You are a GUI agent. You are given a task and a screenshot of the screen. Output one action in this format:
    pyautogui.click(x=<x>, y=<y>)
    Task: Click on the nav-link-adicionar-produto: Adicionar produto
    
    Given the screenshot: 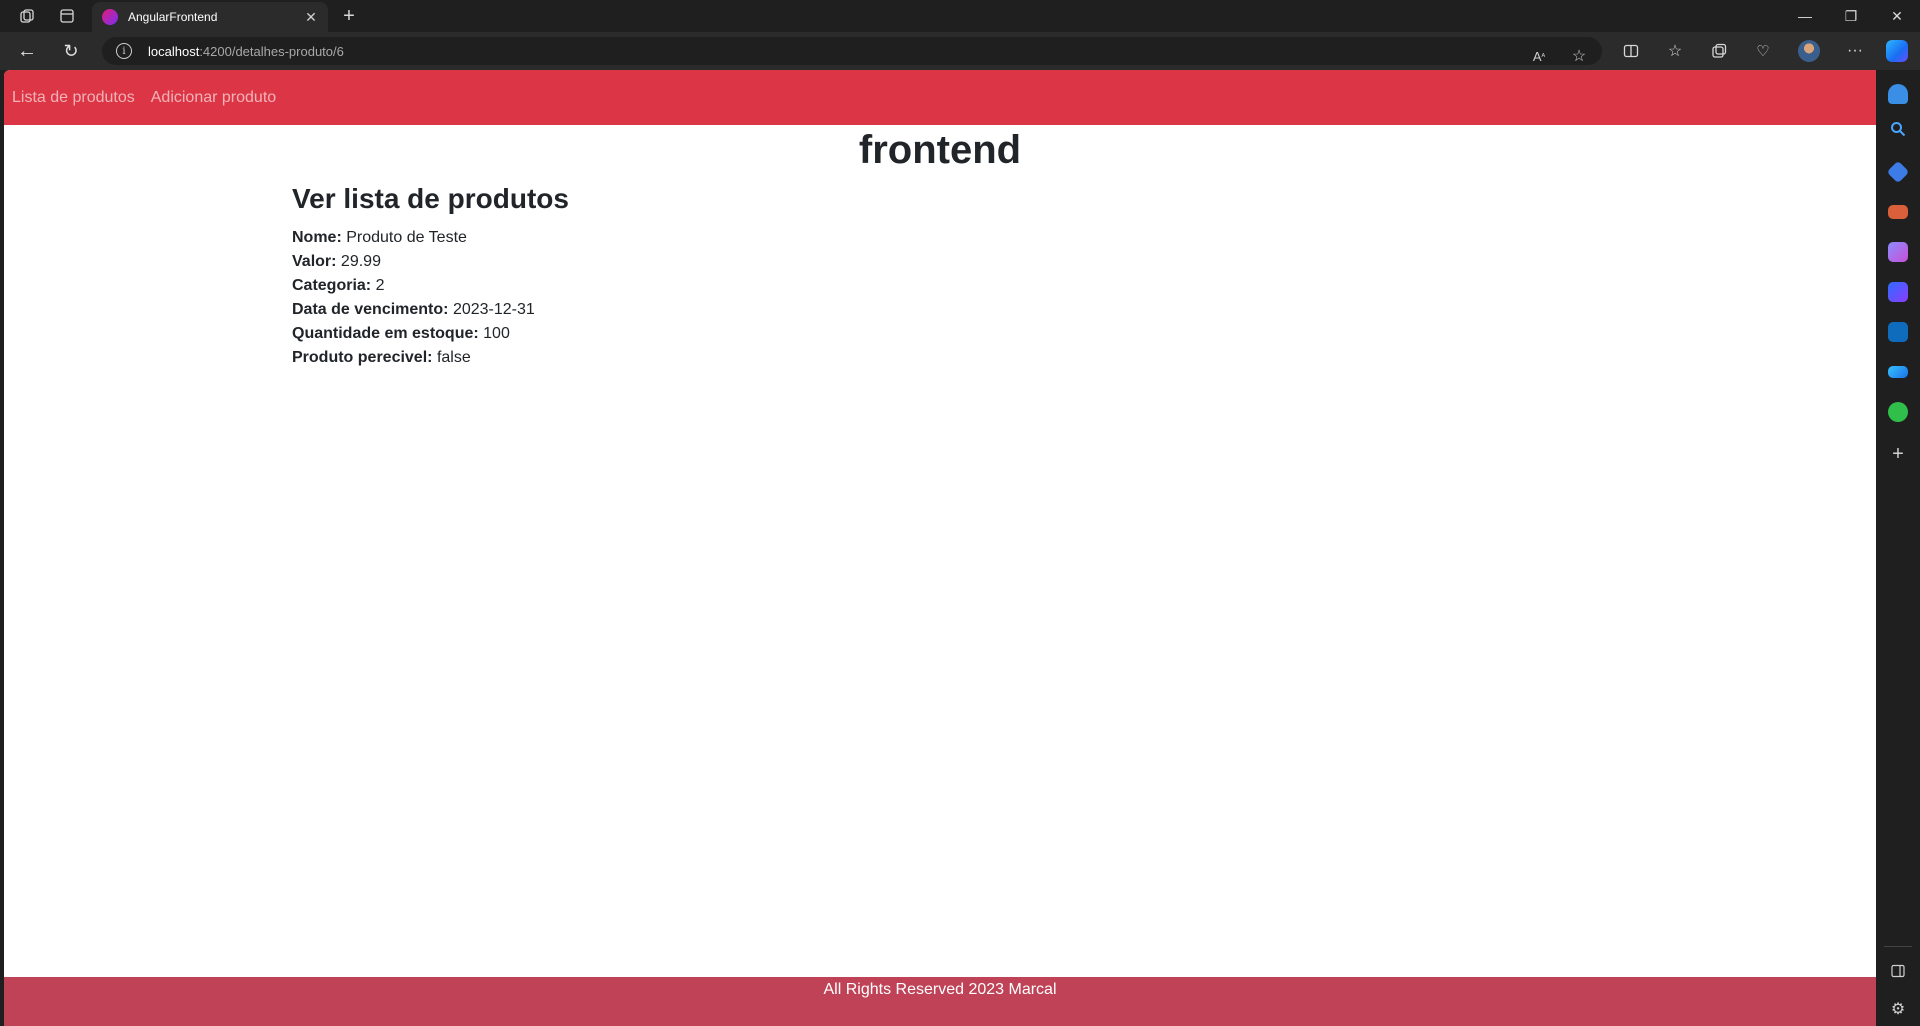 What is the action you would take?
    pyautogui.click(x=213, y=98)
    